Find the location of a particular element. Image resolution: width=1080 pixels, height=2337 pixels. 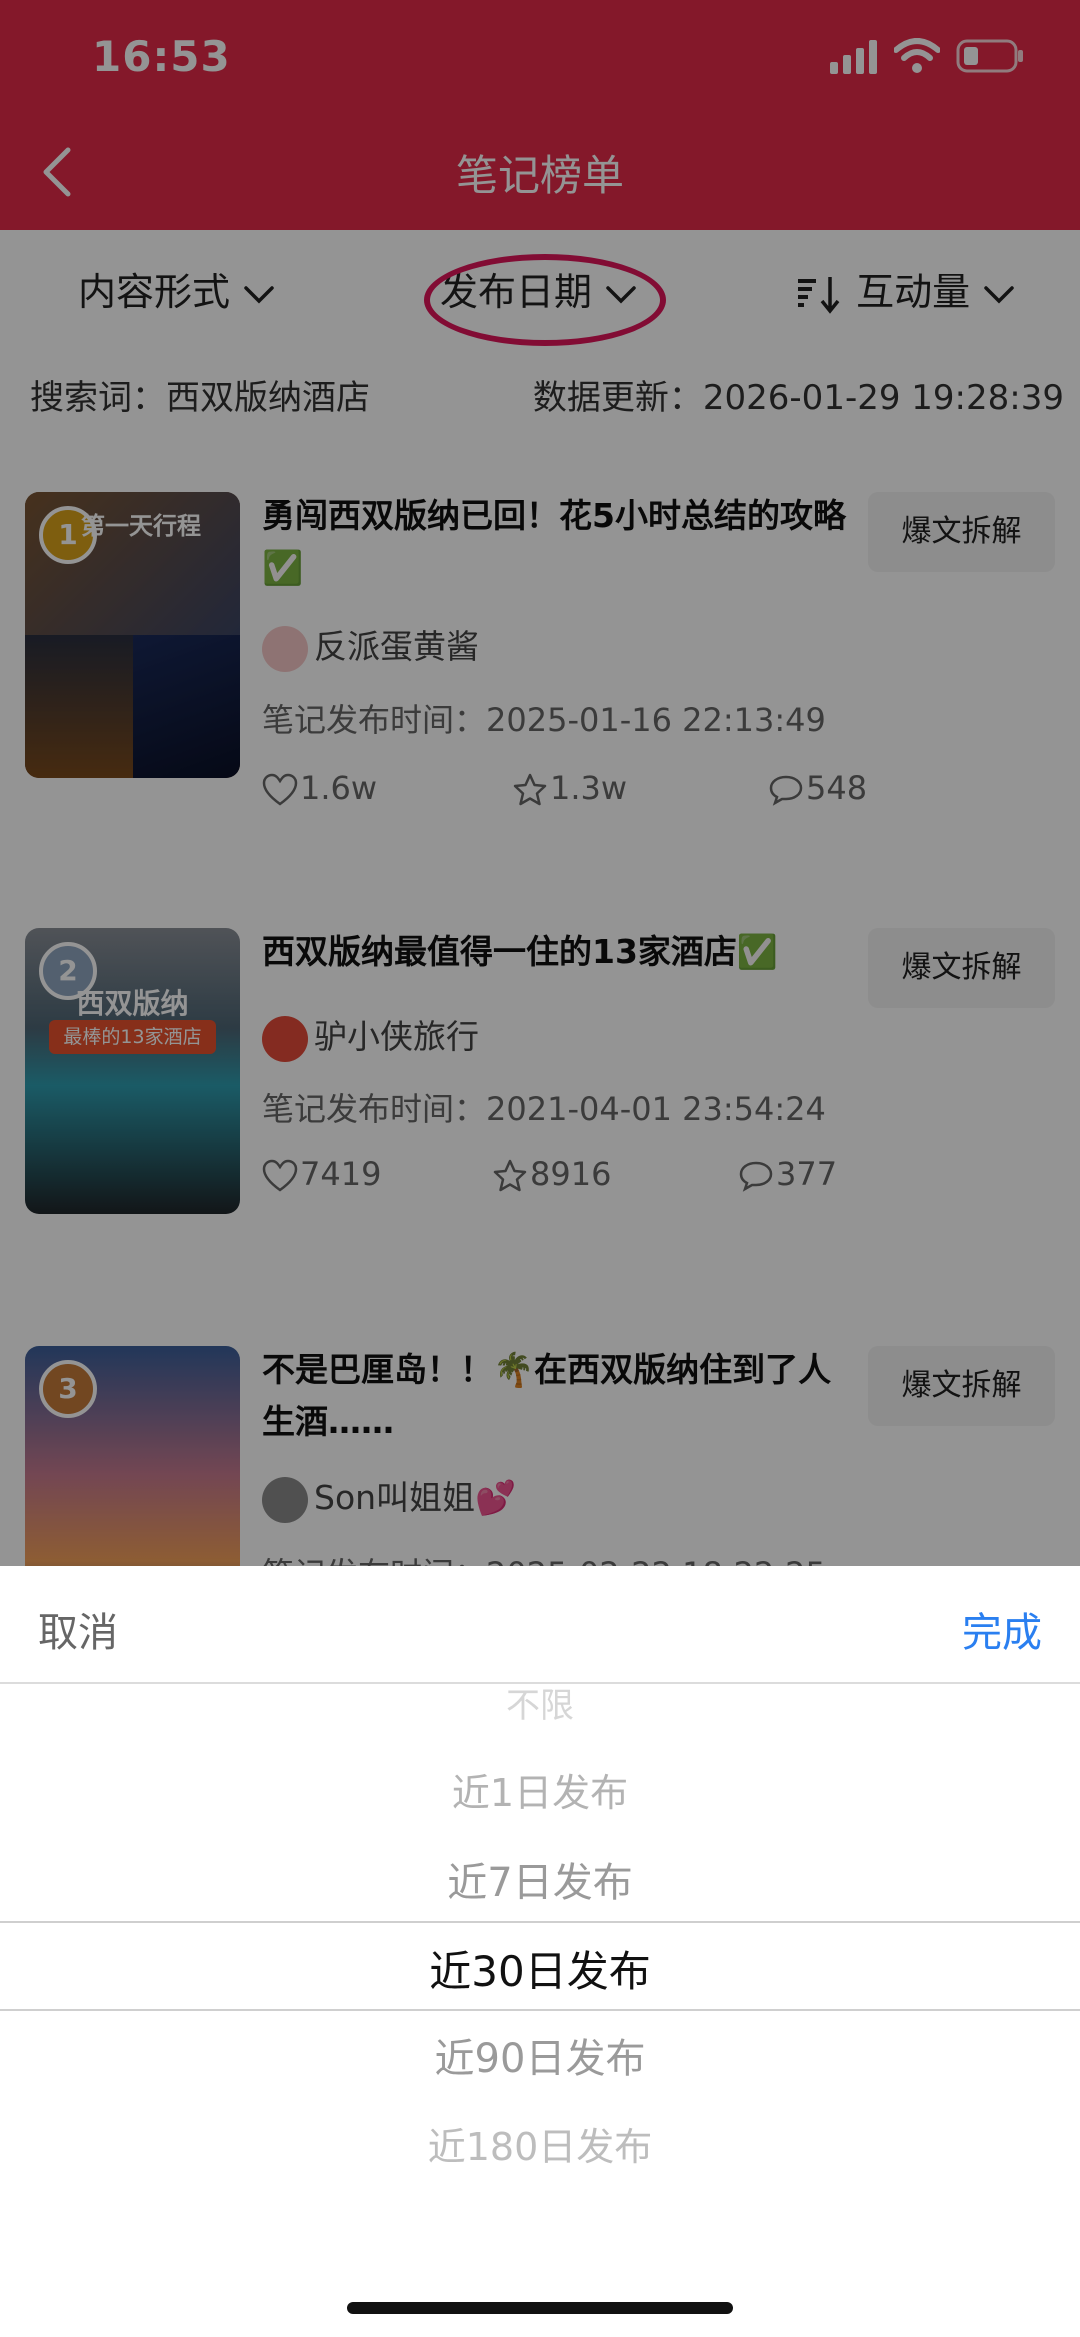

picker-option: 近180日发布 is located at coordinates (540, 2143).